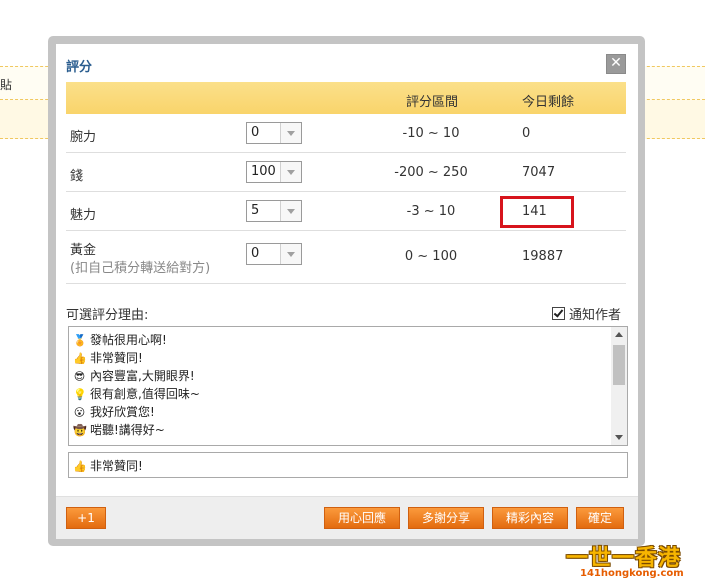 The width and height of the screenshot is (705, 588). What do you see at coordinates (539, 172) in the screenshot?
I see `remaining-value: 7047` at bounding box center [539, 172].